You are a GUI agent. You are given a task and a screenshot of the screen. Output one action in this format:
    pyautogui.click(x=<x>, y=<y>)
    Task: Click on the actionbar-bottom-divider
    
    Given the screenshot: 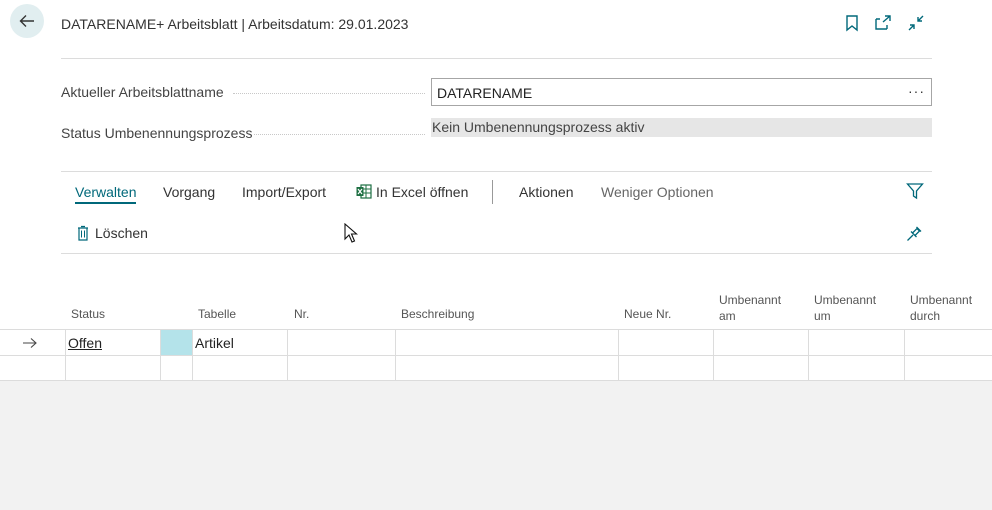 What is the action you would take?
    pyautogui.click(x=496, y=253)
    